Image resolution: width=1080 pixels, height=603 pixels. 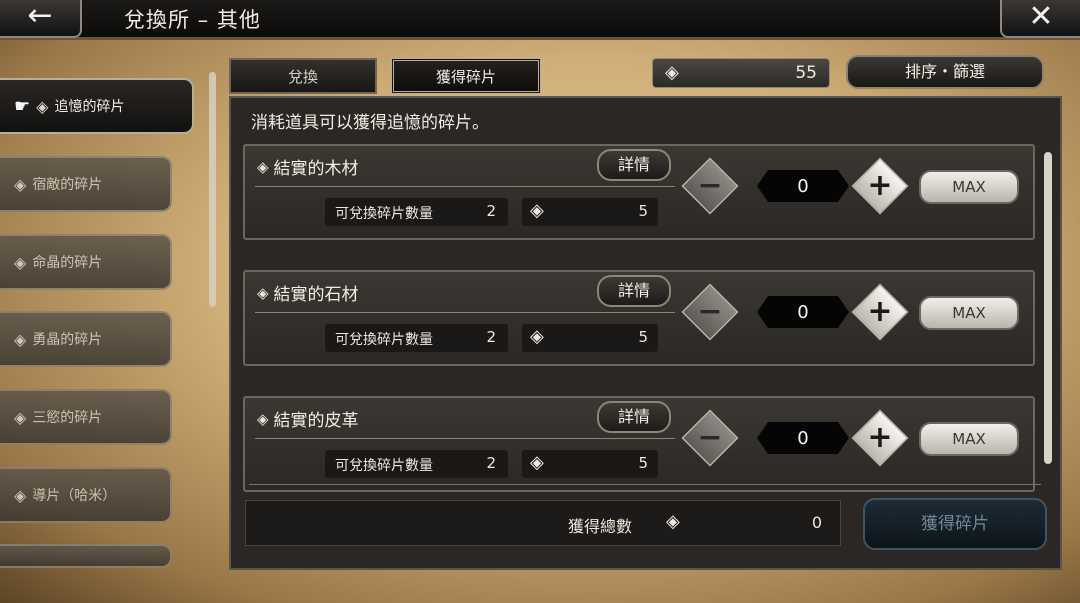 I want to click on sidebar-item-memory-shards: ☛ ◈ 追憶的碎片, so click(x=97, y=106).